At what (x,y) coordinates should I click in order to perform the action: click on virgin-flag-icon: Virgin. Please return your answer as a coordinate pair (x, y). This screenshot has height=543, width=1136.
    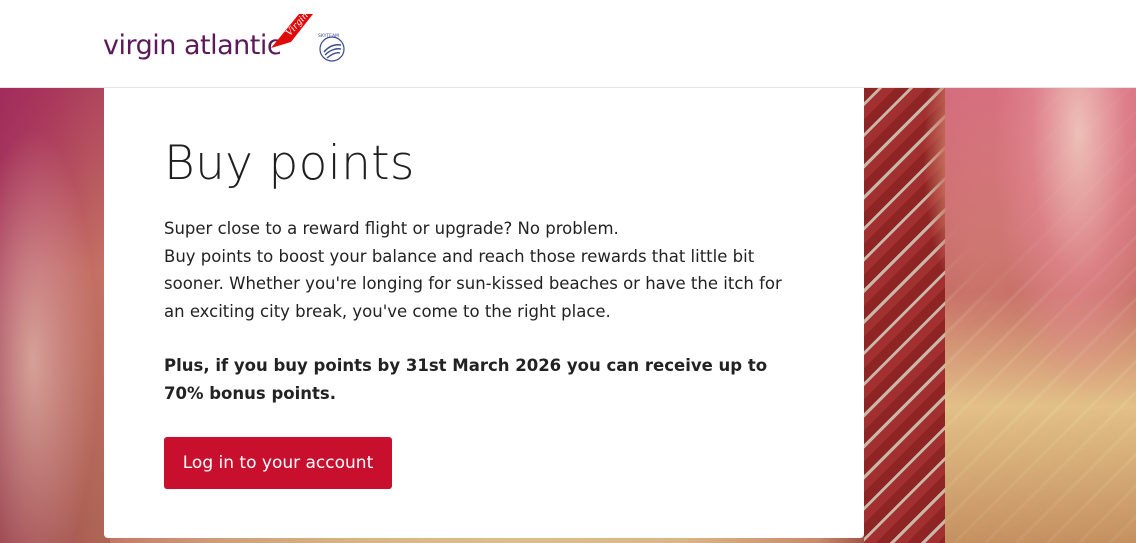
    Looking at the image, I should click on (292, 35).